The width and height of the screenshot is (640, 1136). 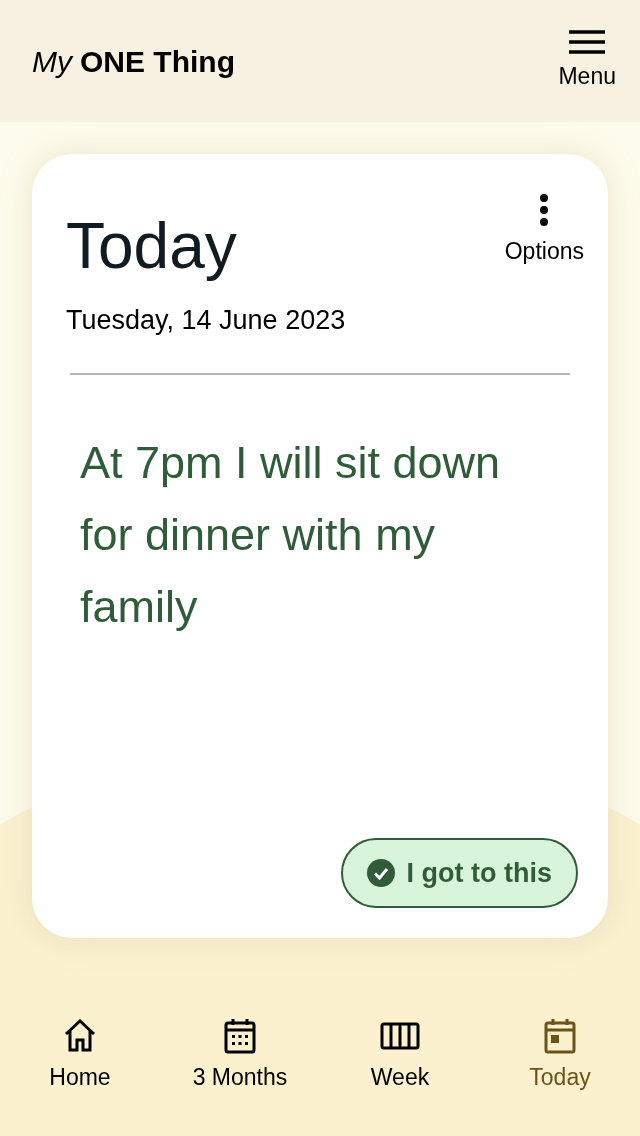 What do you see at coordinates (587, 61) in the screenshot?
I see `menu-button: Menu` at bounding box center [587, 61].